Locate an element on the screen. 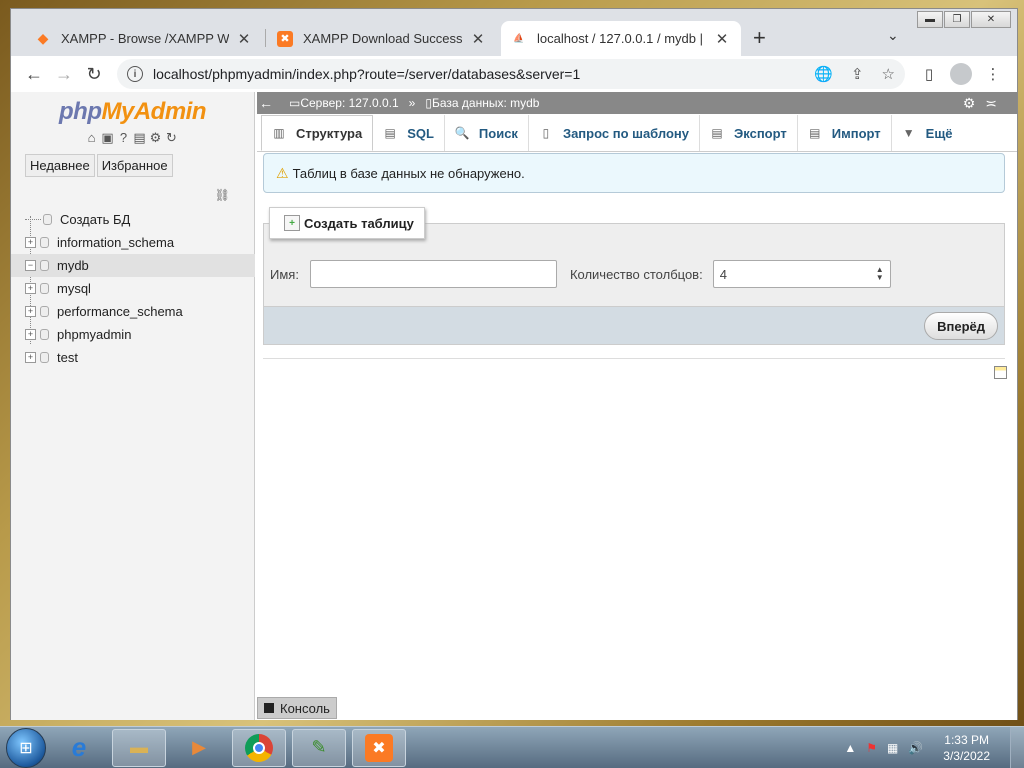 The image size is (1024, 768). browser-tab-xampp-download: ✖ XAMPP Download Success ✕ is located at coordinates (382, 38).